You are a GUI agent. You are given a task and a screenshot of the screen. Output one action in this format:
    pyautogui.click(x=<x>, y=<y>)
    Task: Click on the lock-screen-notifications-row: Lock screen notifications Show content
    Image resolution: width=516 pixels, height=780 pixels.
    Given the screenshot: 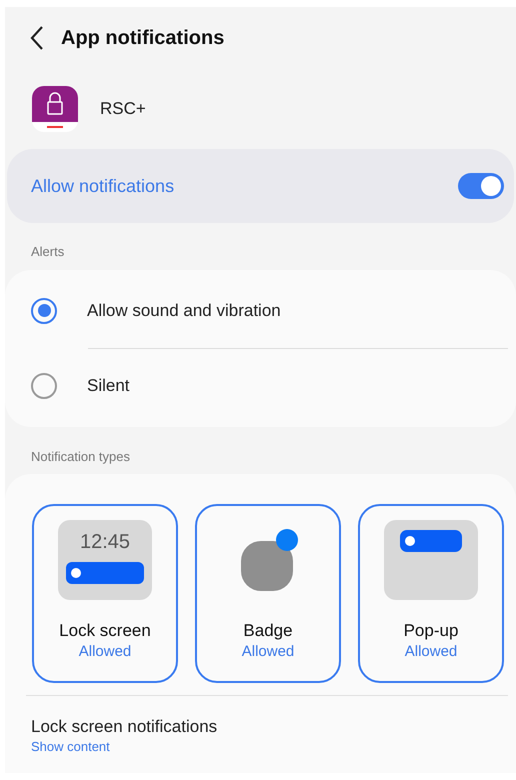 What is the action you would take?
    pyautogui.click(x=260, y=726)
    